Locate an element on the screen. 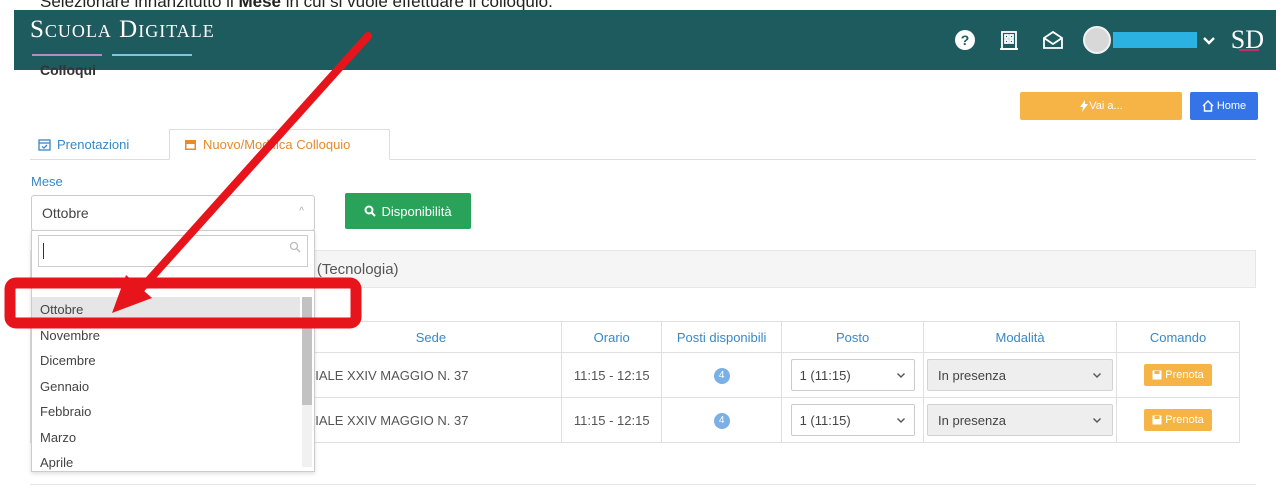  table-header-posto: Posto is located at coordinates (853, 337).